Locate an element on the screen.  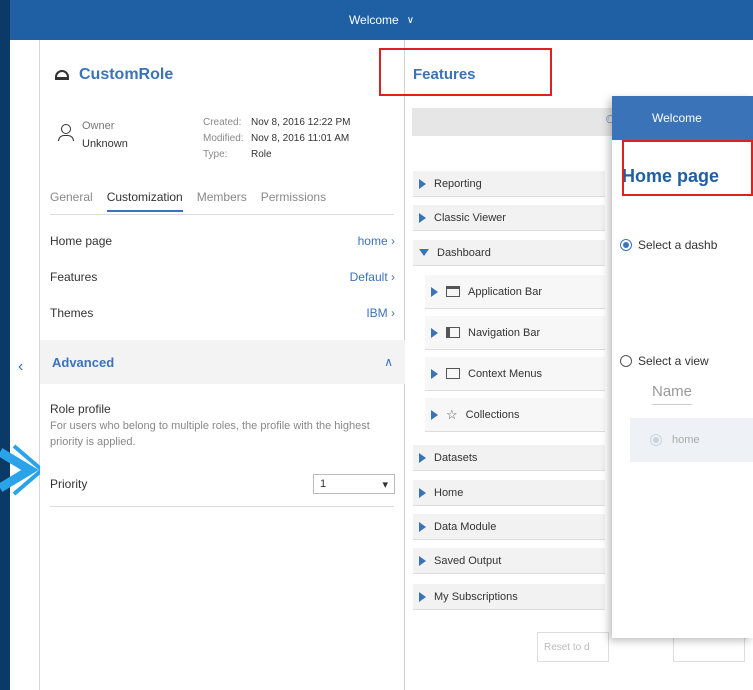
select-view-option: Select a view is located at coordinates (664, 361).